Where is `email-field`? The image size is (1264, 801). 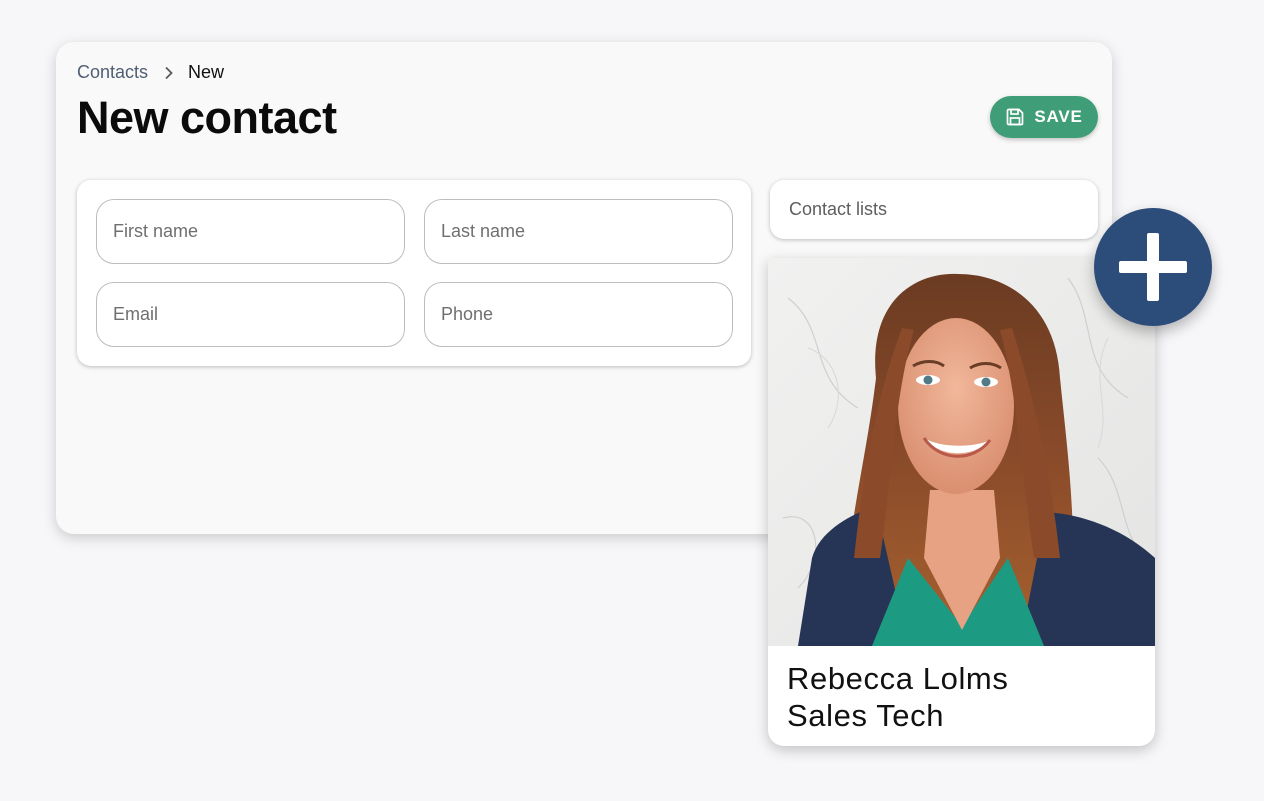 email-field is located at coordinates (250, 314).